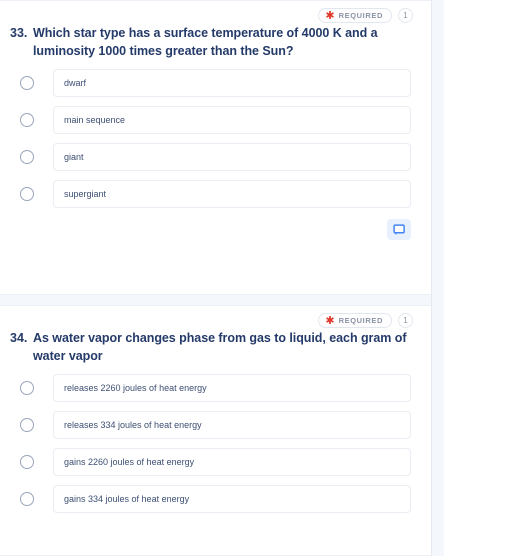 The width and height of the screenshot is (511, 556). I want to click on comment-icon, so click(398, 229).